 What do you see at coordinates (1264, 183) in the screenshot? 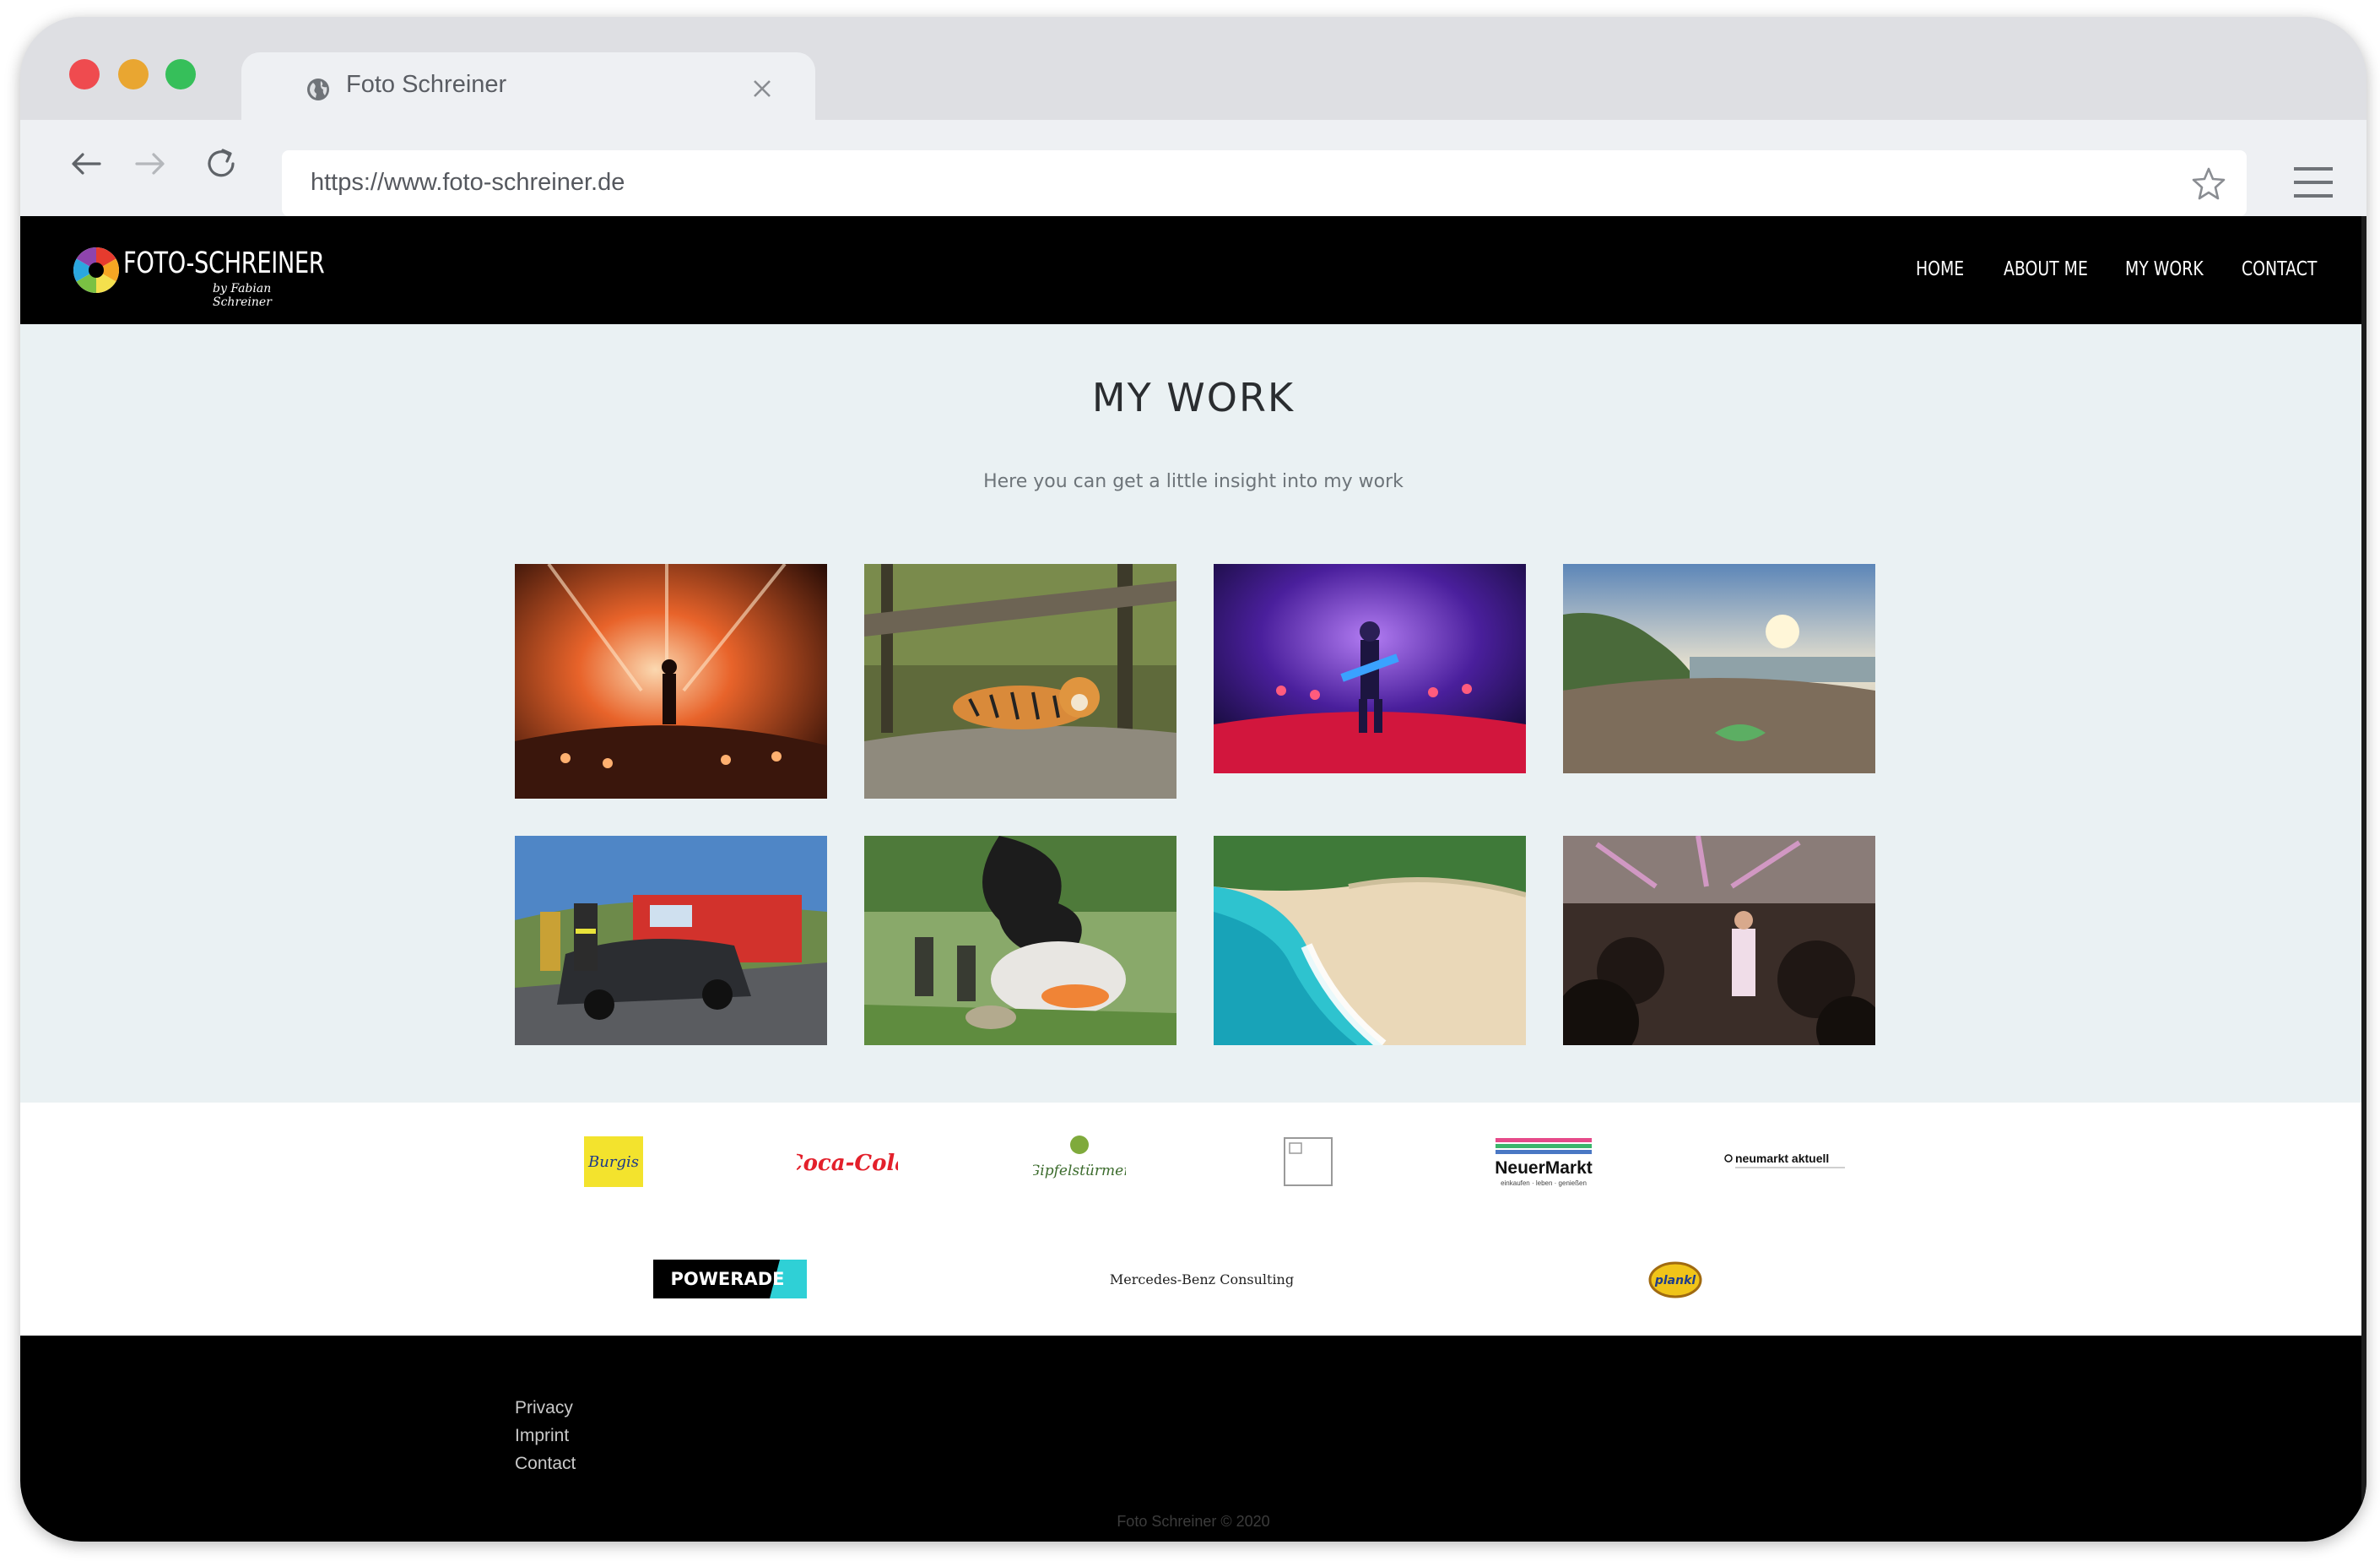
I see `url-field: https://www.foto-schreiner.de` at bounding box center [1264, 183].